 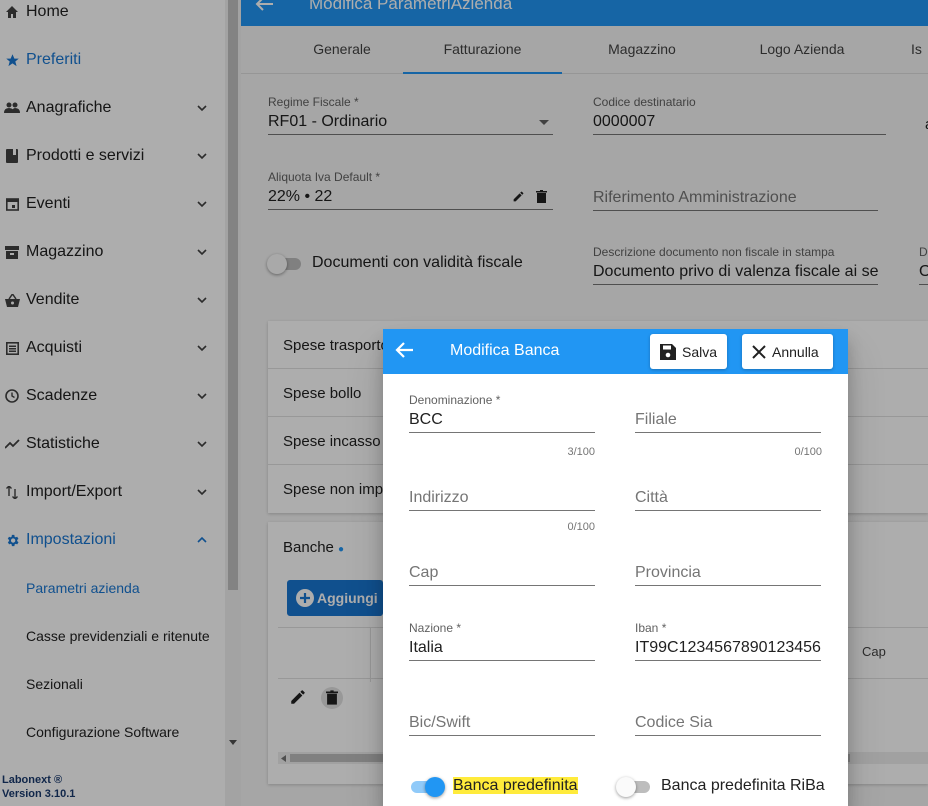 What do you see at coordinates (634, 786) in the screenshot?
I see `banca-riba-toggle` at bounding box center [634, 786].